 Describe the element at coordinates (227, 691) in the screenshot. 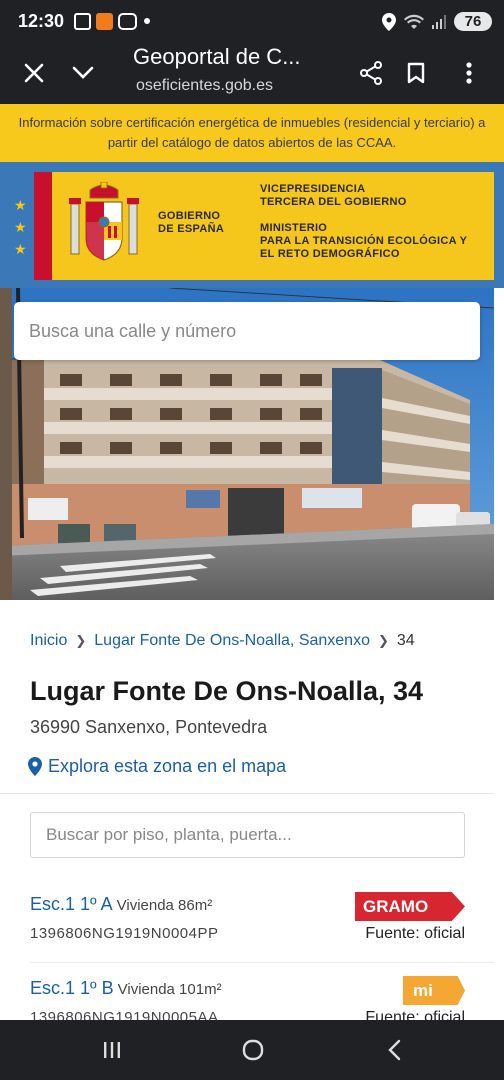

I see `address-title: Lugar Fonte De Ons-Noalla, 34` at that location.